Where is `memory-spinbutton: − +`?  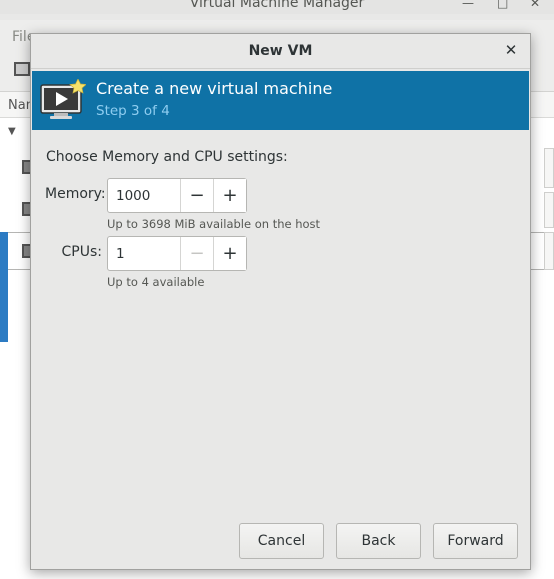 memory-spinbutton: − + is located at coordinates (177, 195).